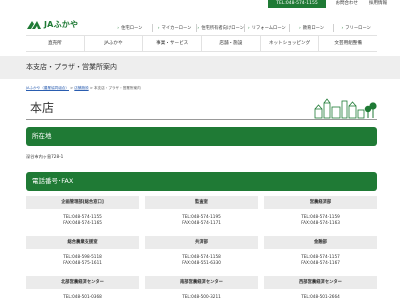 The image size is (400, 300). I want to click on breadcrumb-current: 本支店・プラザ・営業所案内, so click(117, 88).